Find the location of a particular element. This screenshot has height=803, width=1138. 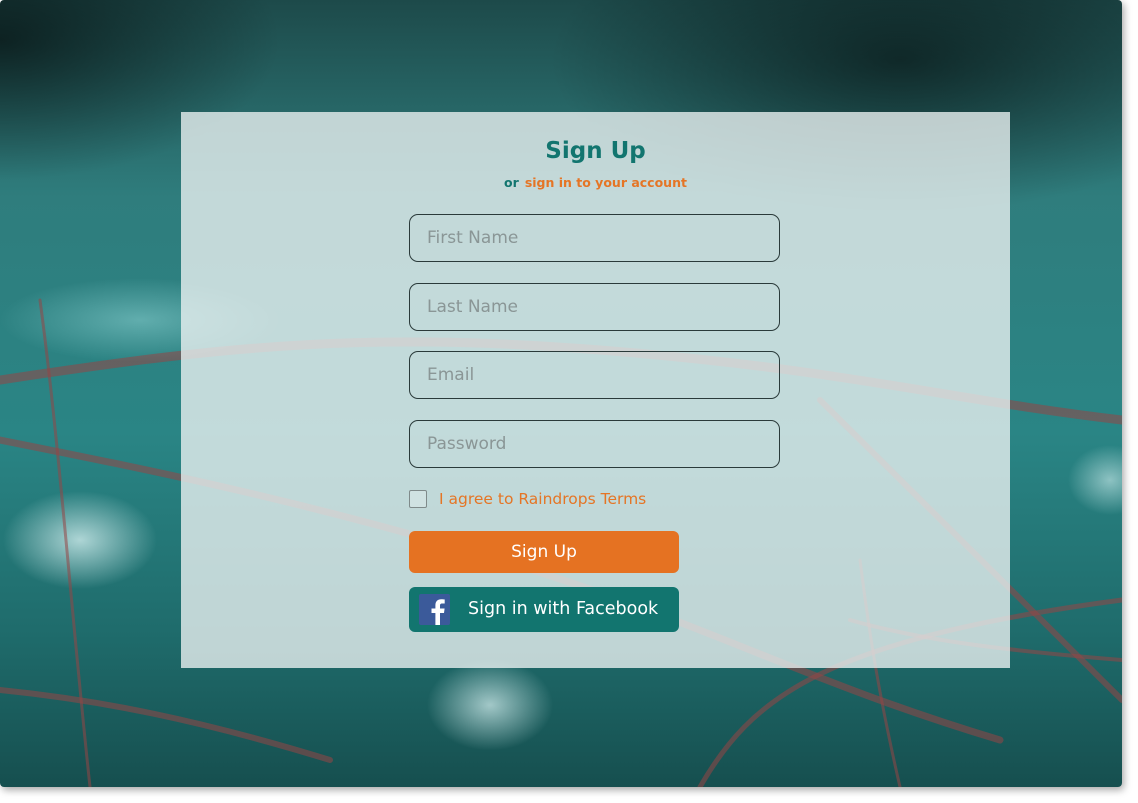

signin-prompt: or sign in to your account is located at coordinates (595, 182).